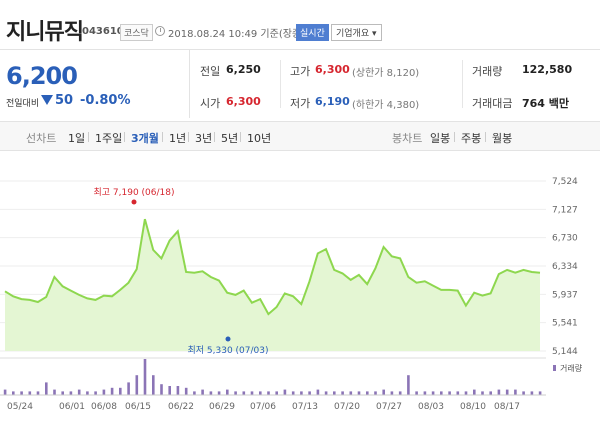 The image size is (600, 433). What do you see at coordinates (332, 101) in the screenshot?
I see `low-value: 6,190` at bounding box center [332, 101].